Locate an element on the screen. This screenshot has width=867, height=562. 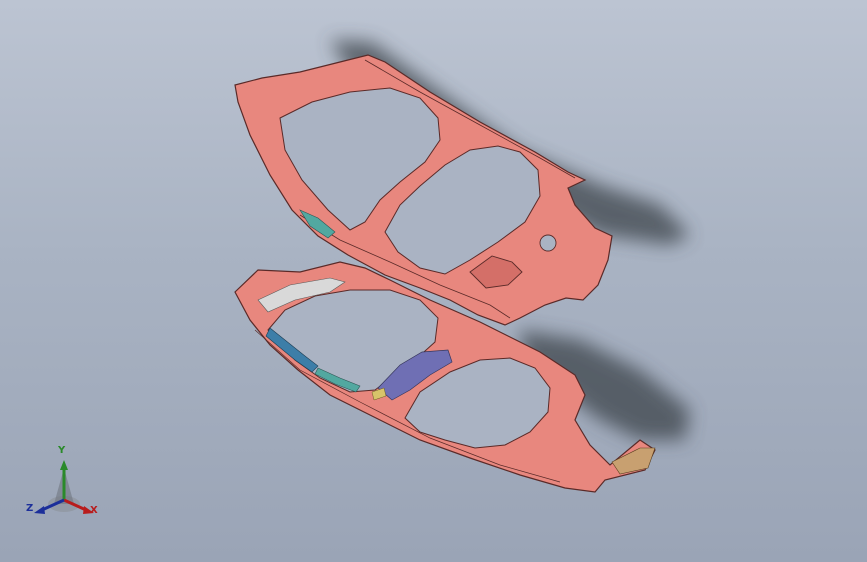
x-axis-label: X is located at coordinates (94, 510).